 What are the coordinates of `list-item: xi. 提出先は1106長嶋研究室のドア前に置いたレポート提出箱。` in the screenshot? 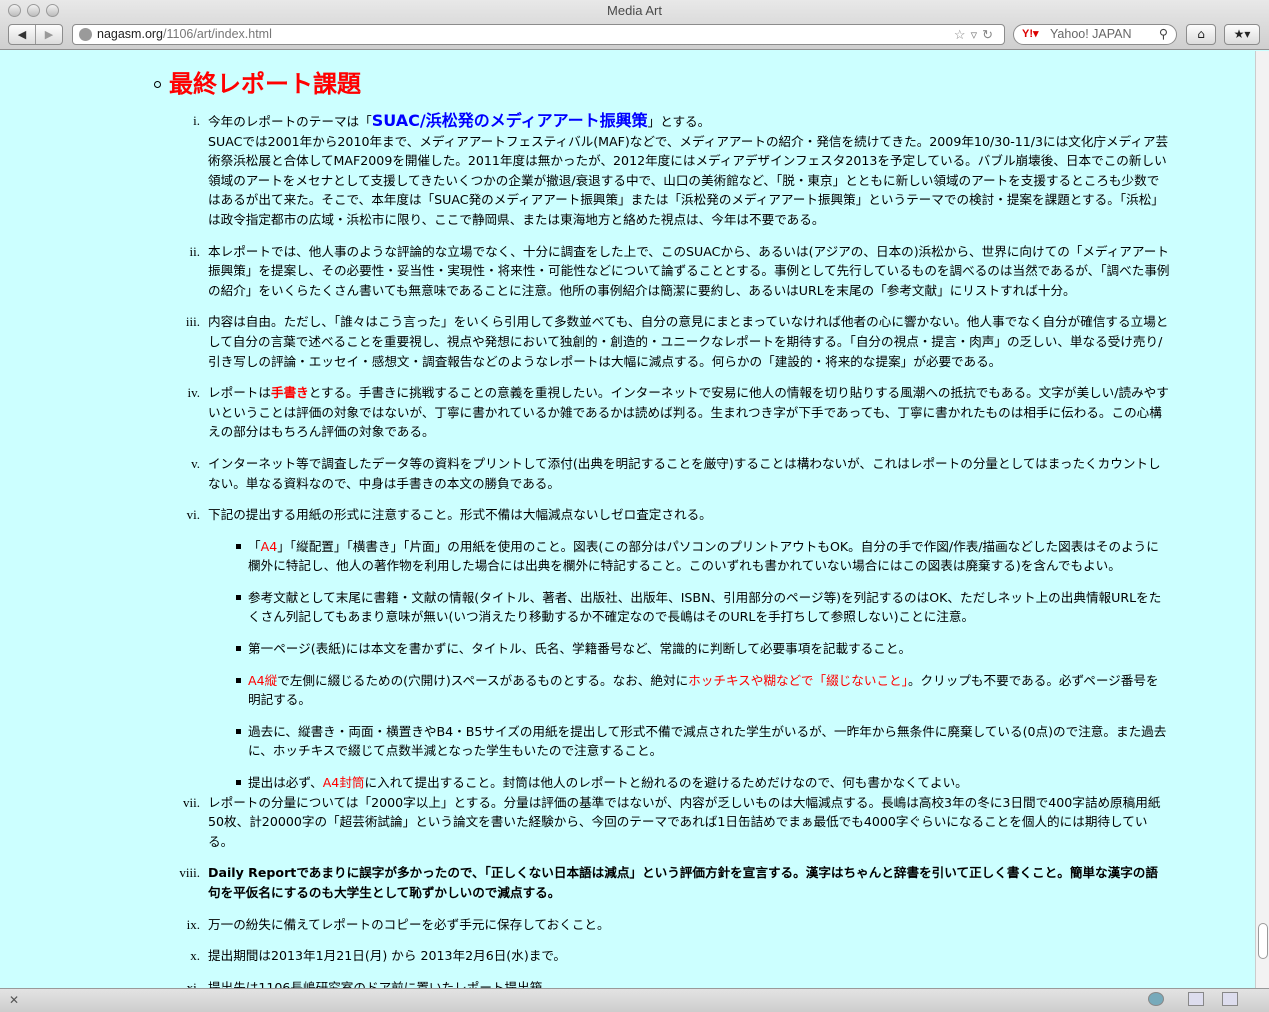 It's located at (660, 983).